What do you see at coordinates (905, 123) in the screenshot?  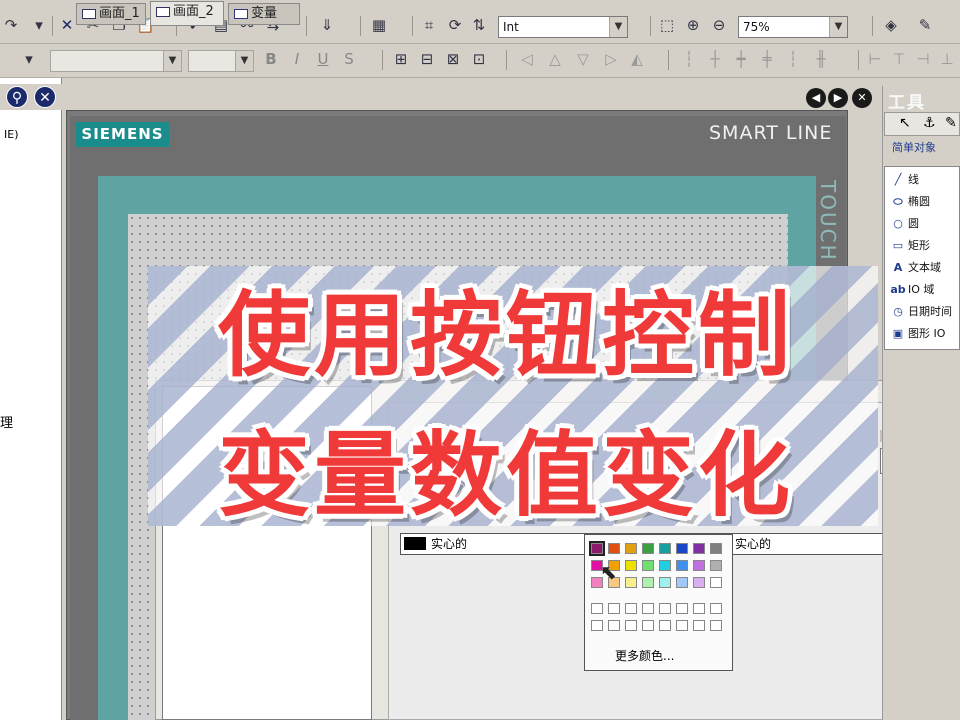 I see `pointer-tool-icon: ↖` at bounding box center [905, 123].